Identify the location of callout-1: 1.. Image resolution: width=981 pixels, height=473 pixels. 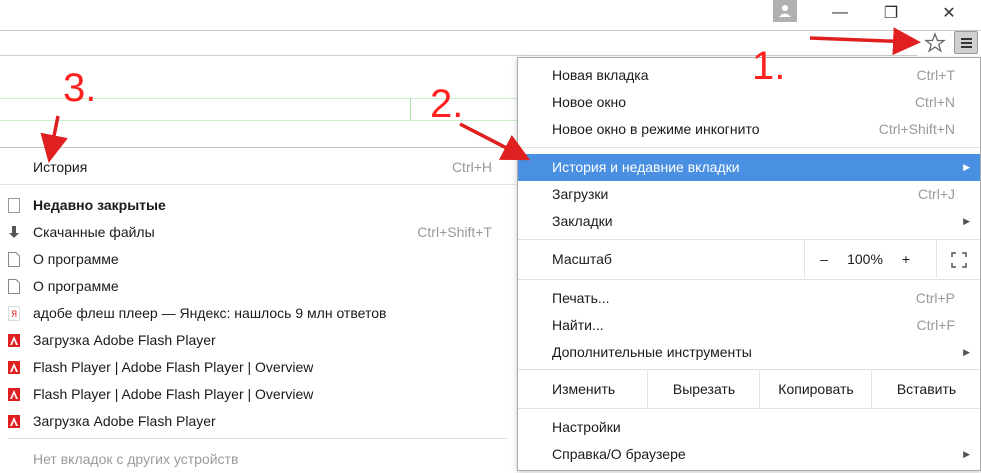
(769, 66).